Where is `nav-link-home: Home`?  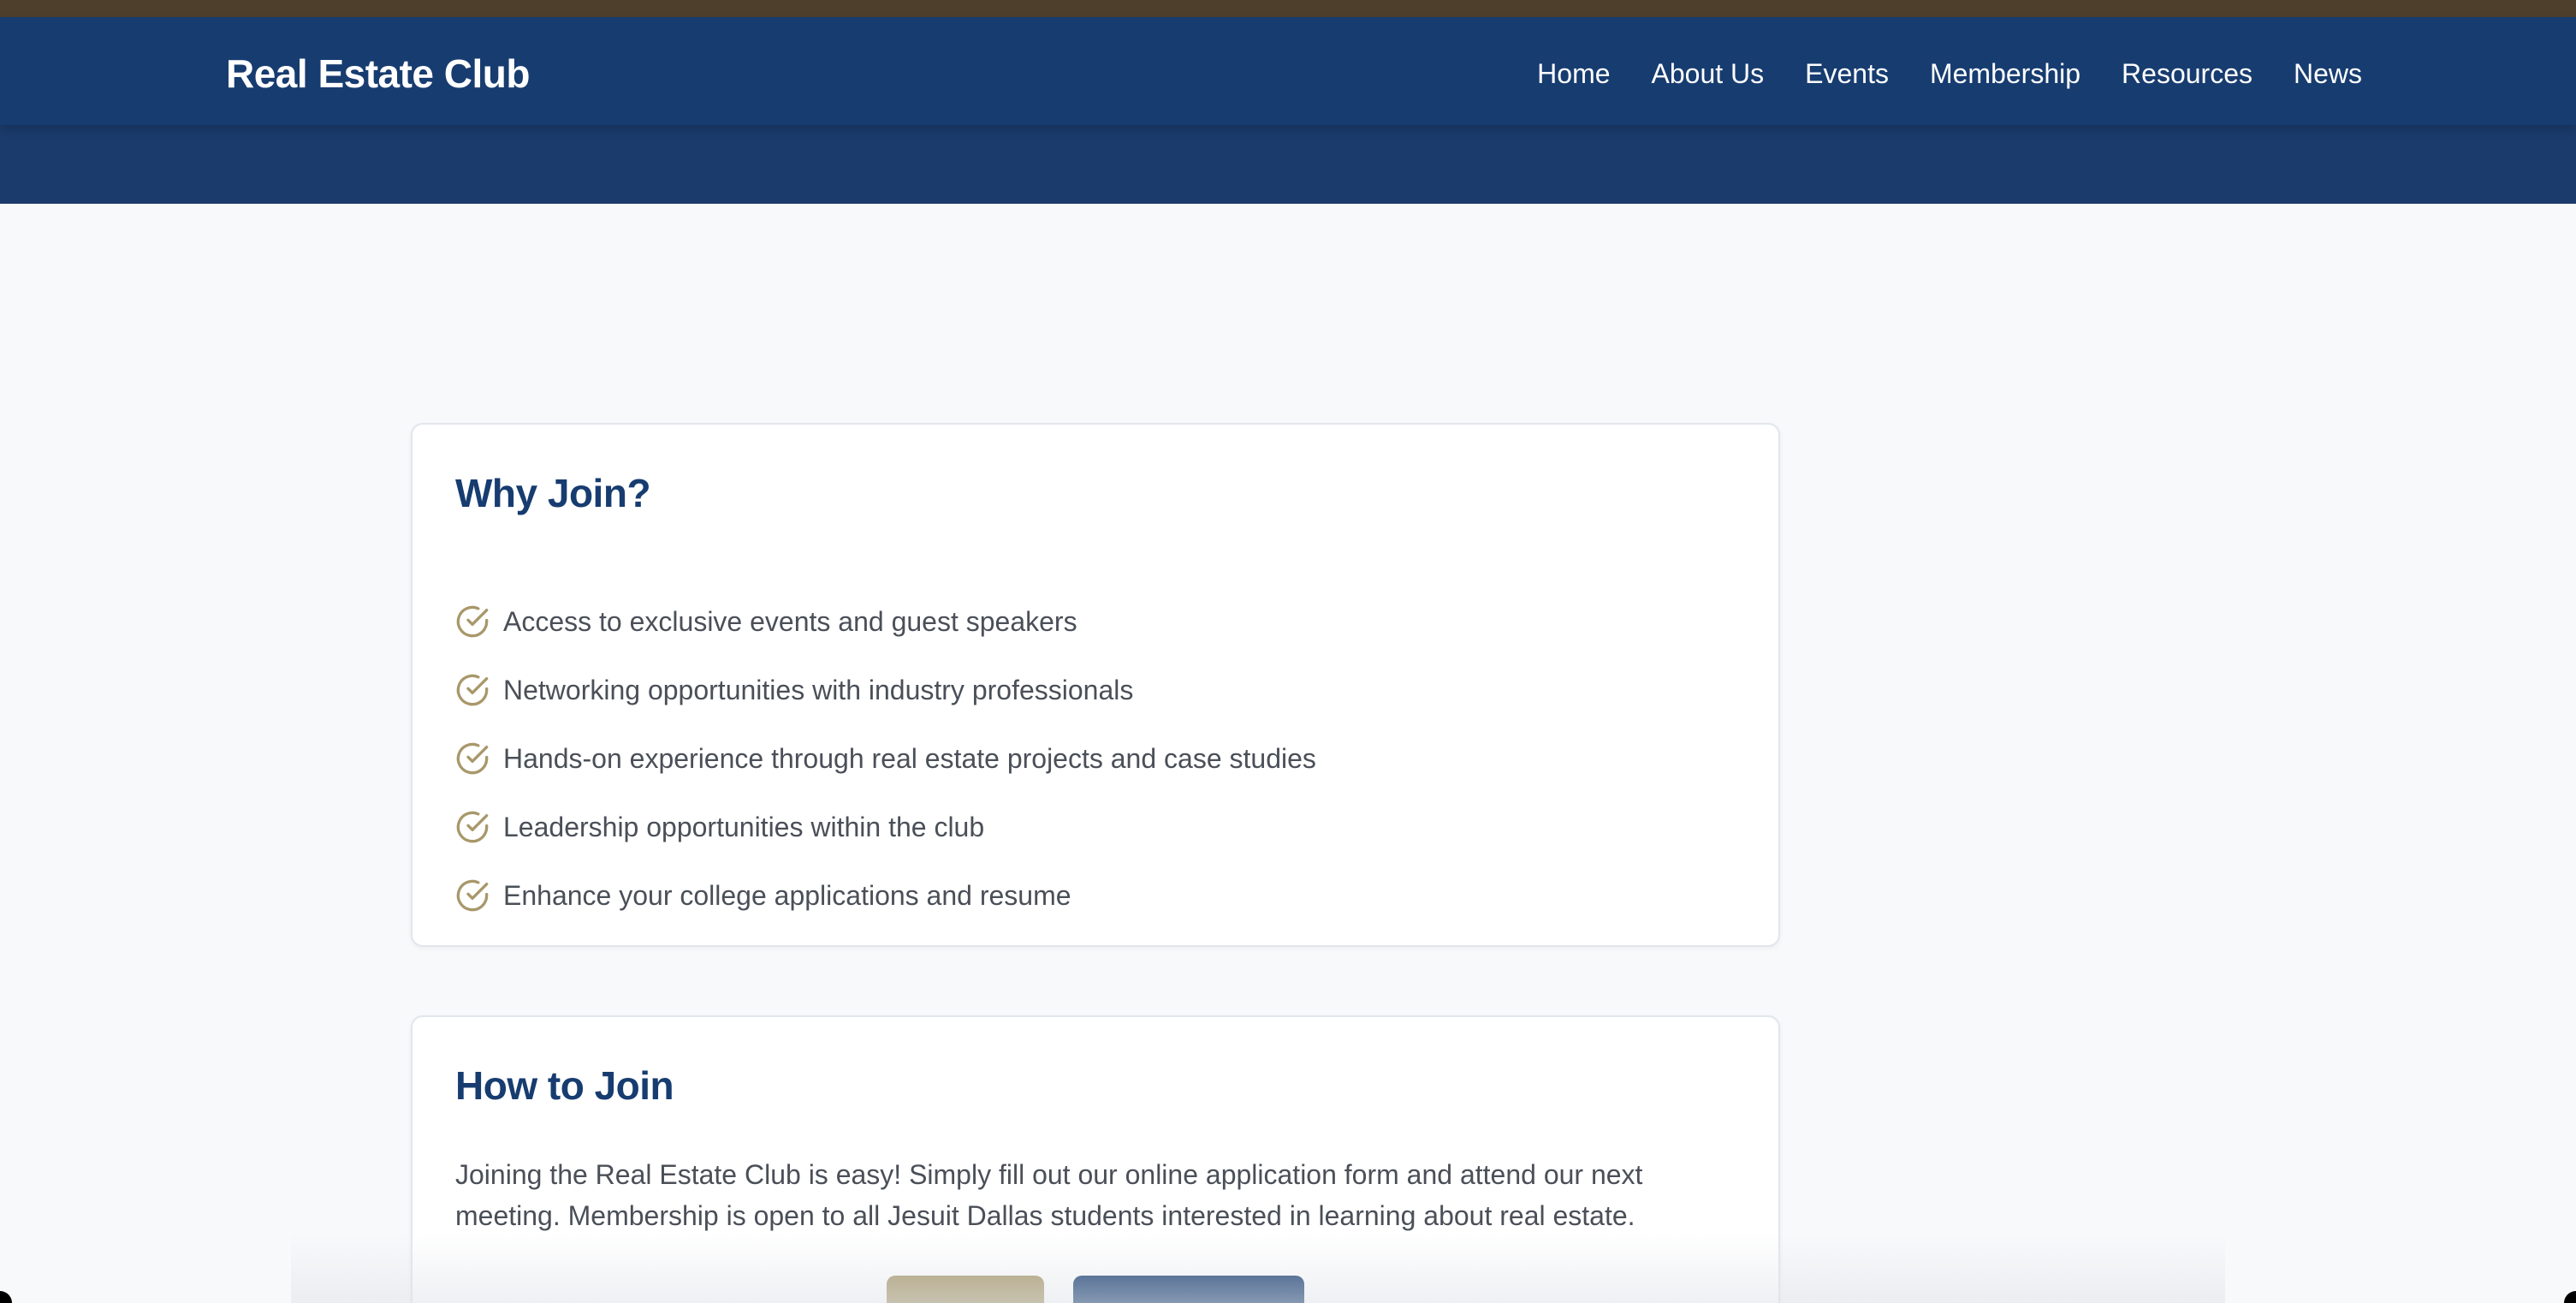 nav-link-home: Home is located at coordinates (1573, 73).